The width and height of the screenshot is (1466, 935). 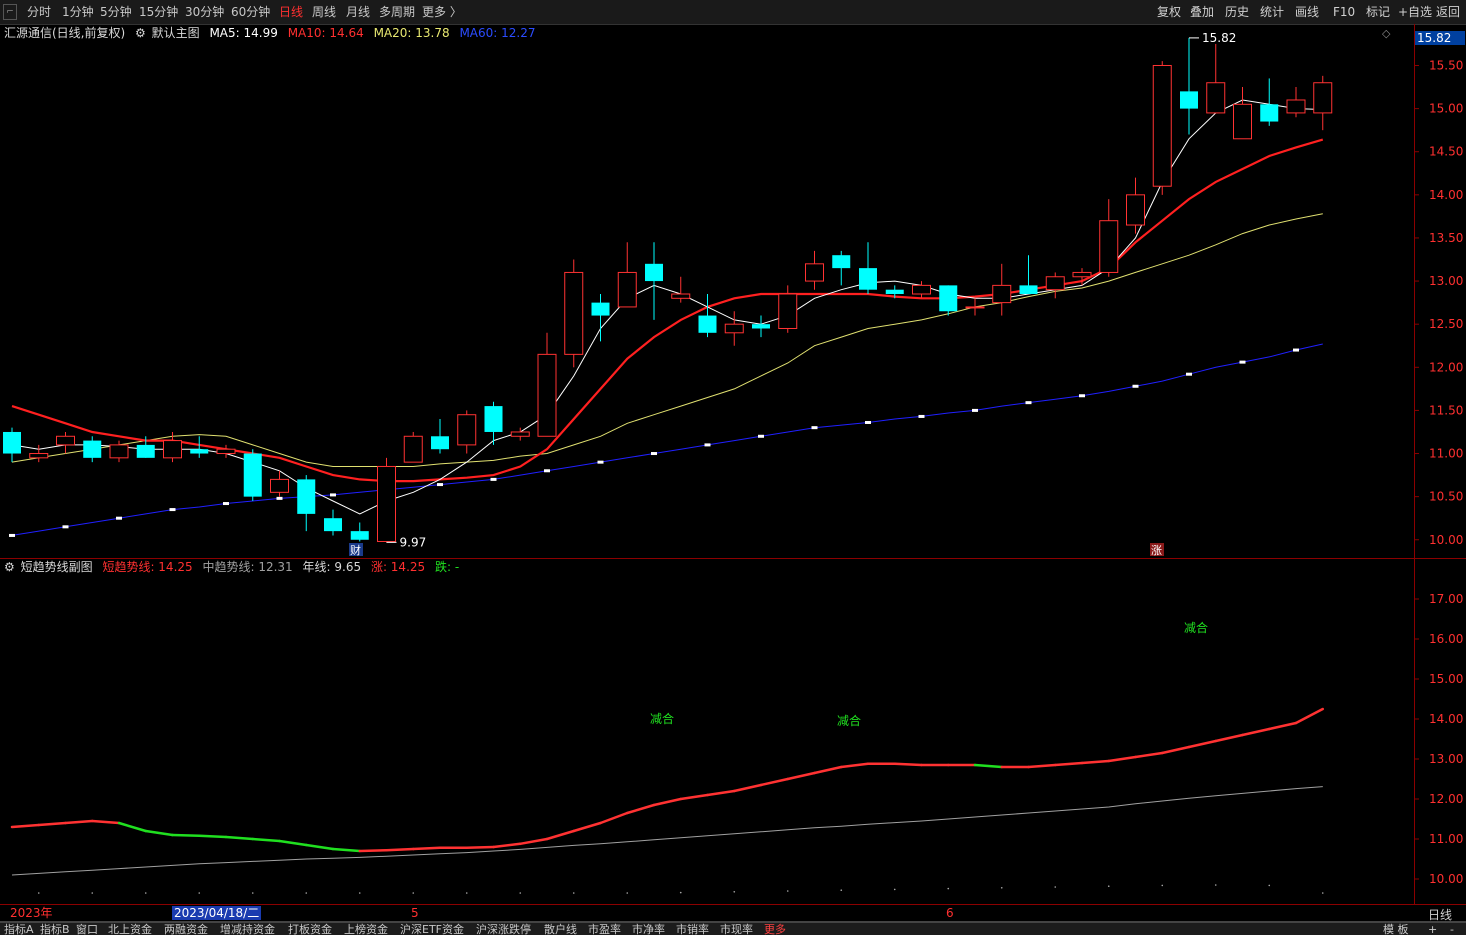 What do you see at coordinates (1446, 238) in the screenshot?
I see `price-tick-label: 13.50` at bounding box center [1446, 238].